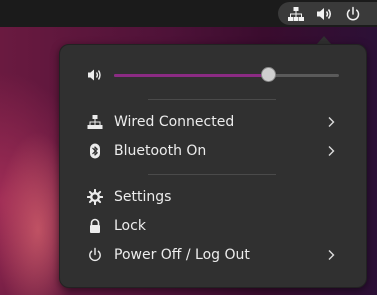  I want to click on volume-row, so click(213, 75).